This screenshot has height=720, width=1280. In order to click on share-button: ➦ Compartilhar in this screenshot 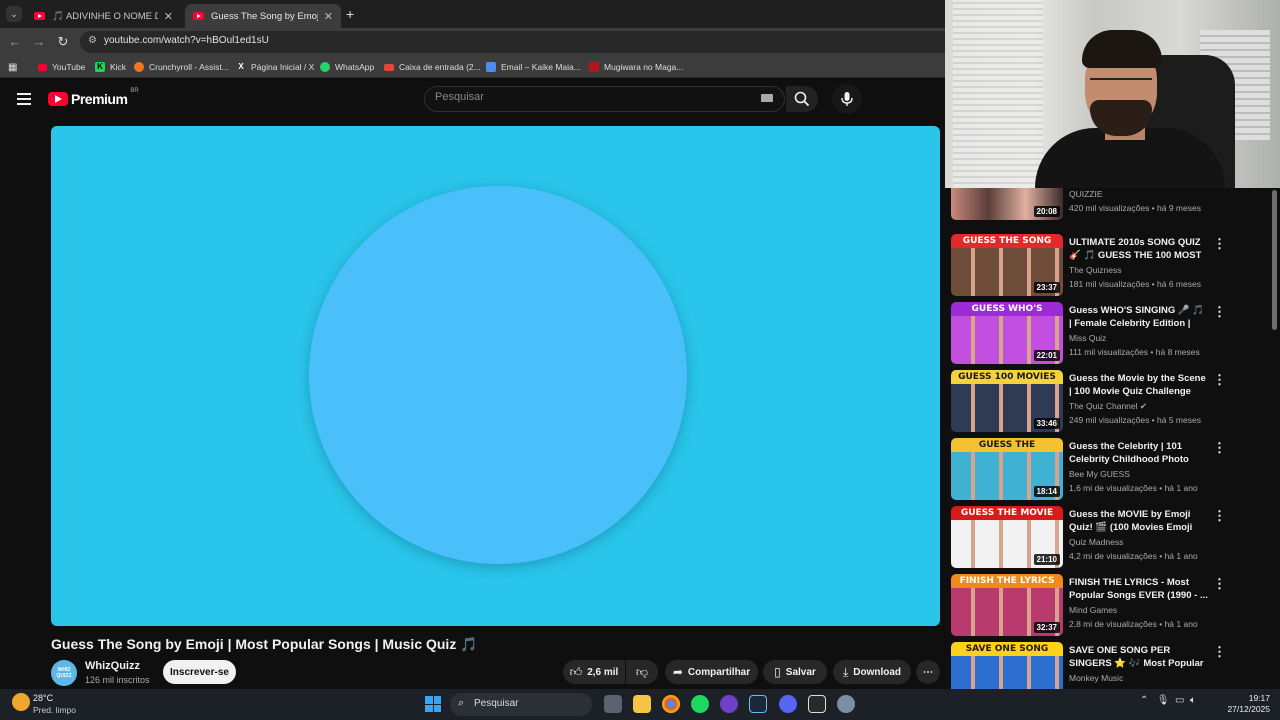, I will do `click(711, 672)`.